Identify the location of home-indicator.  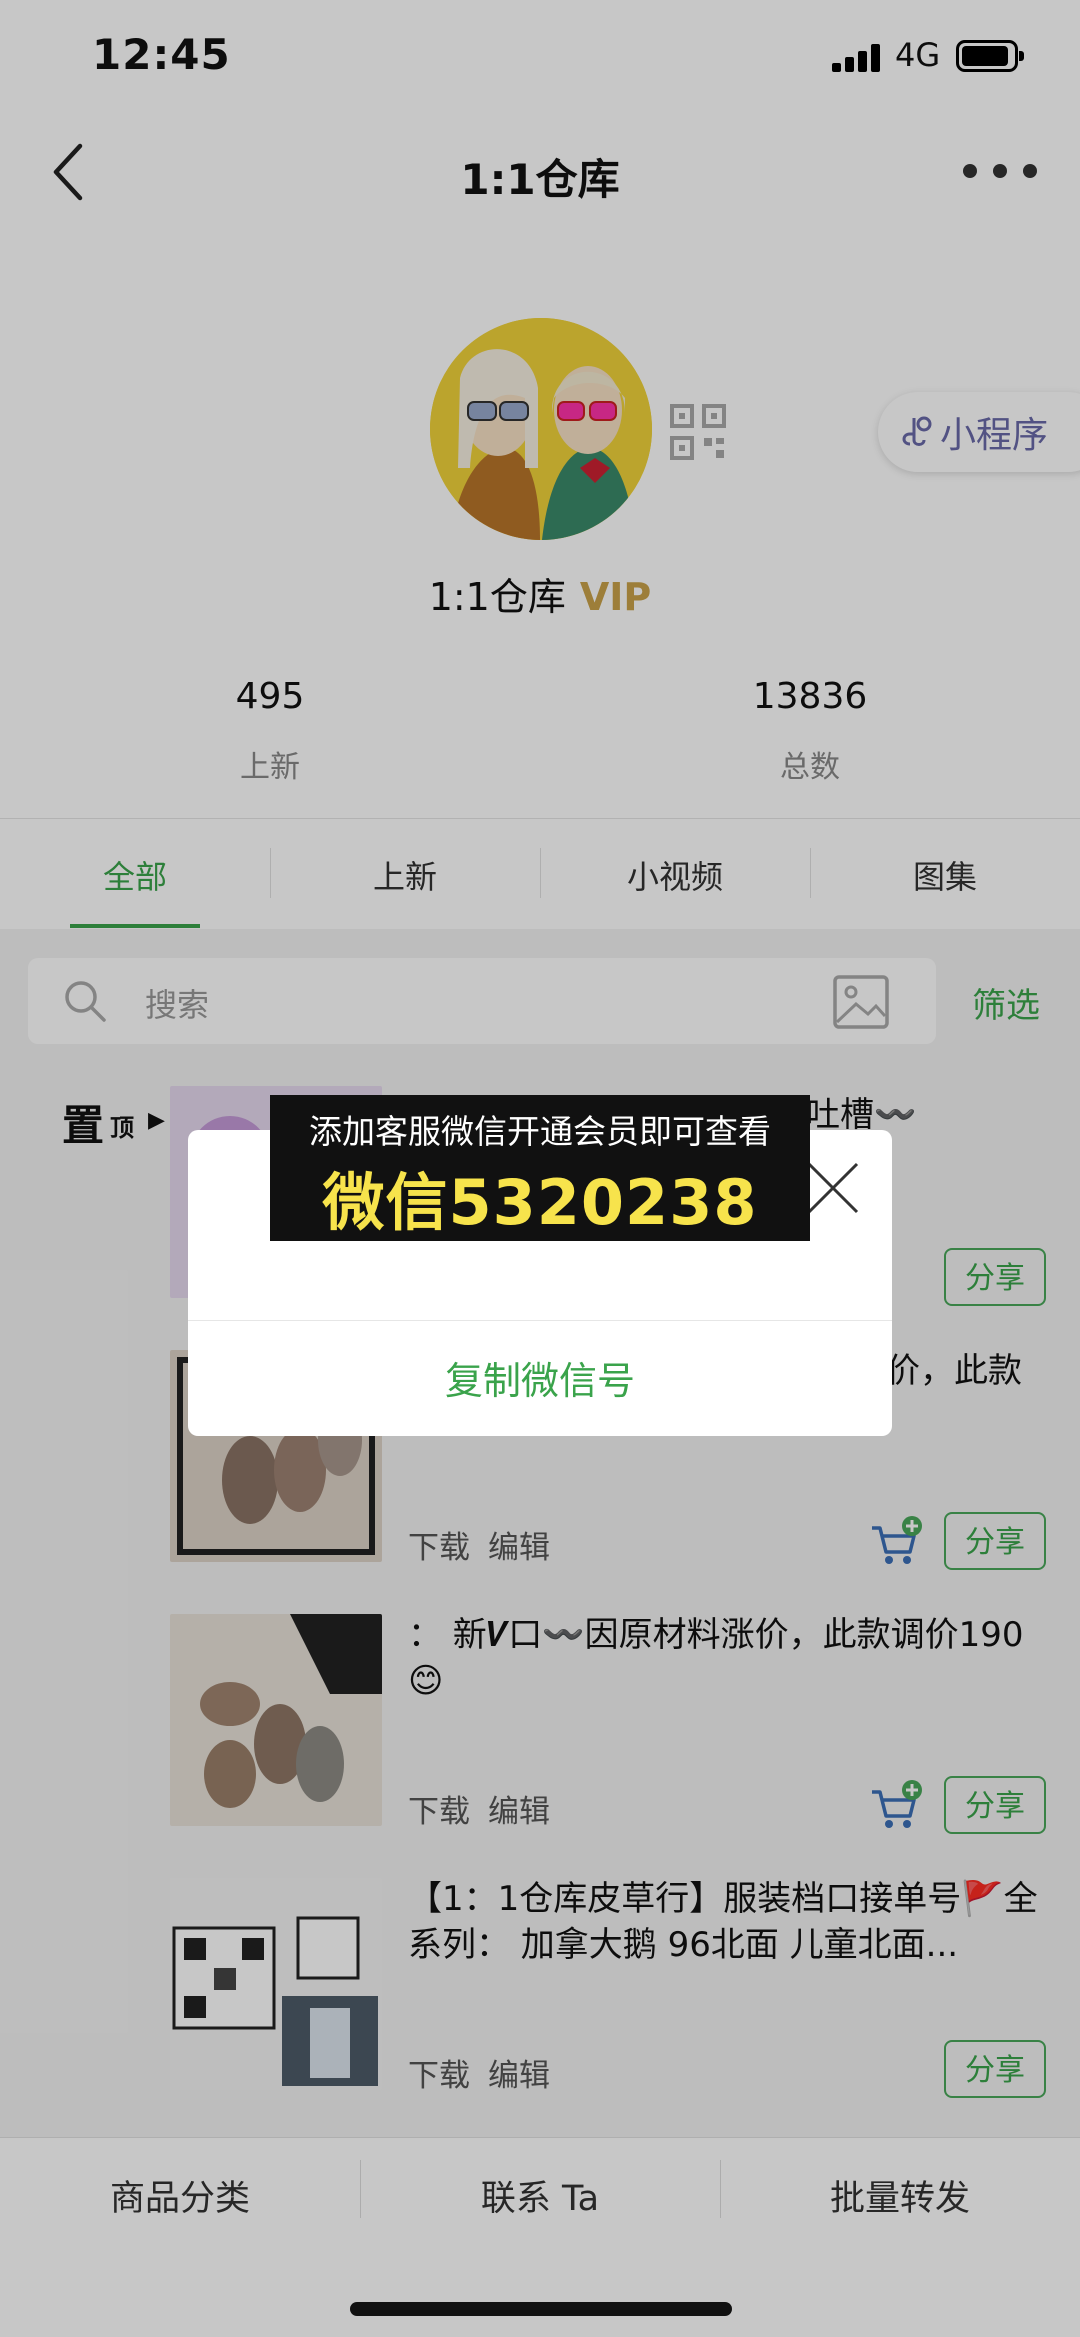
(541, 2309).